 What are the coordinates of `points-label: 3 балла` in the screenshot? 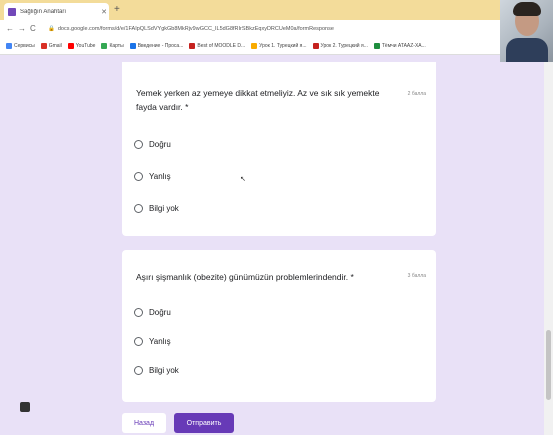 It's located at (416, 276).